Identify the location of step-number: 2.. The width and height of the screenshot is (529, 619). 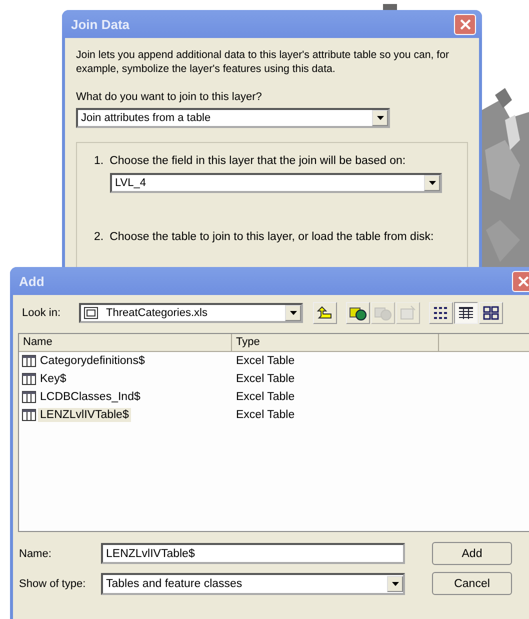
(99, 237).